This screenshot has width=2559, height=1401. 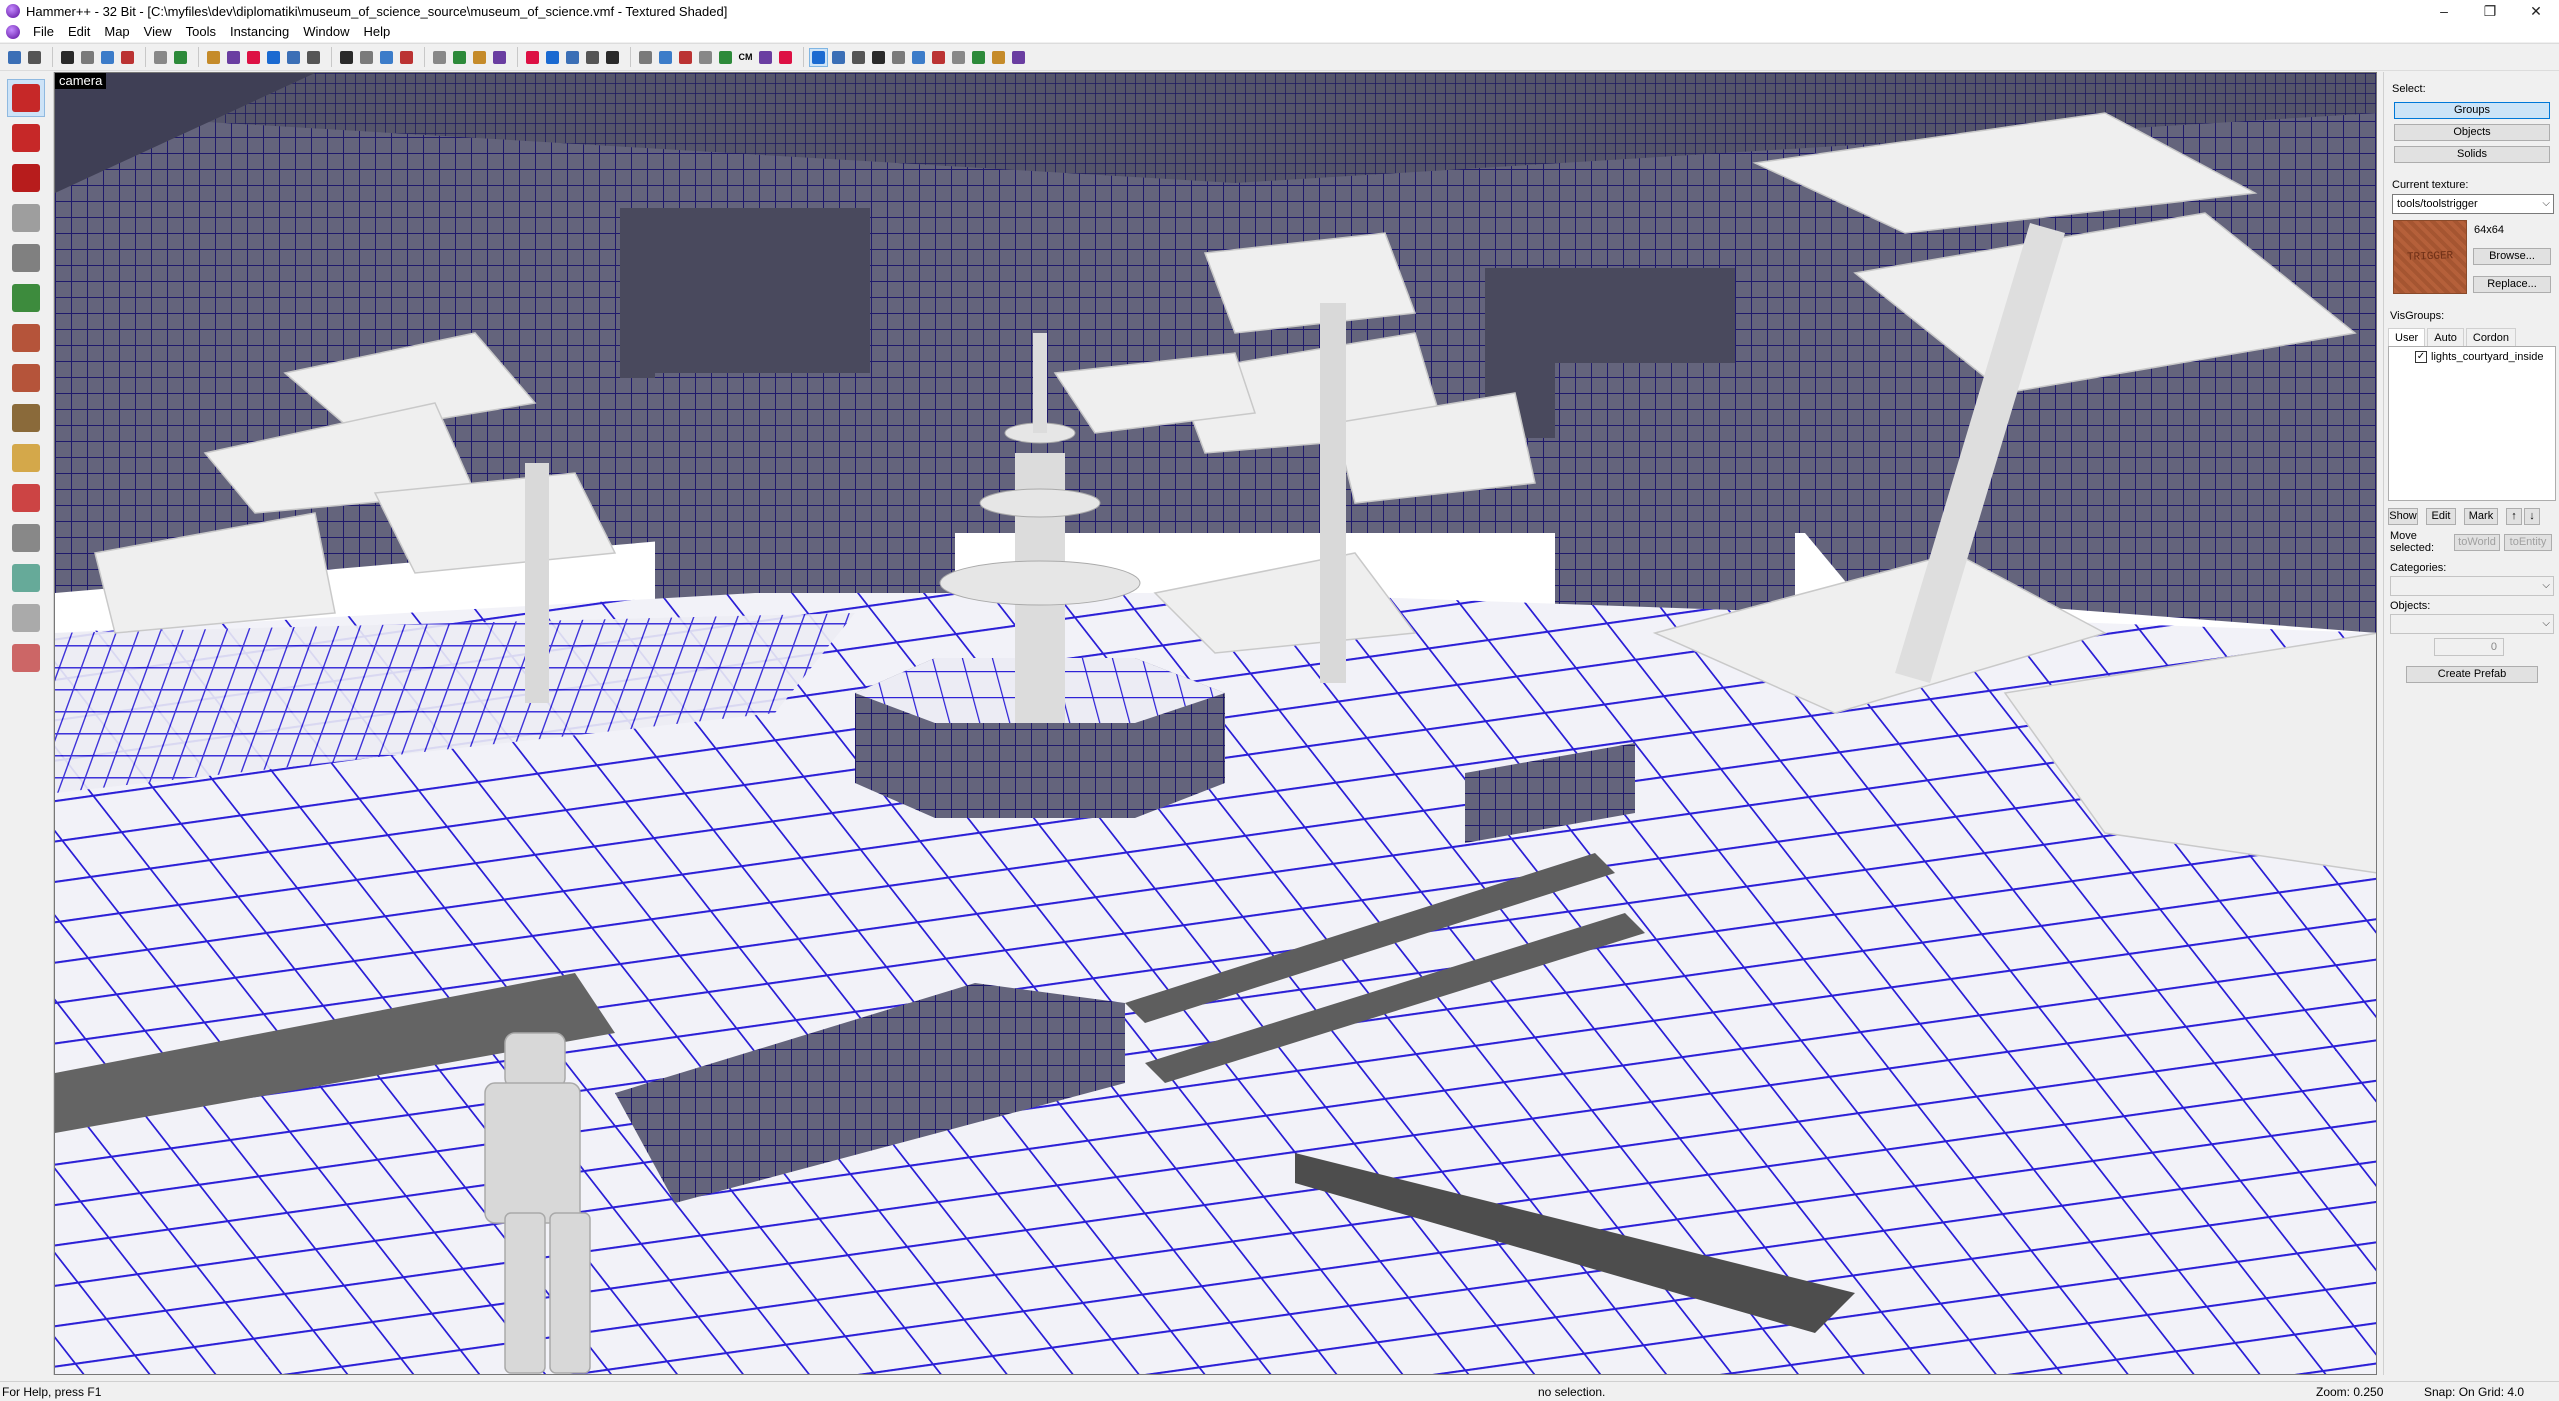 I want to click on magnify-tool-icon, so click(x=26, y=138).